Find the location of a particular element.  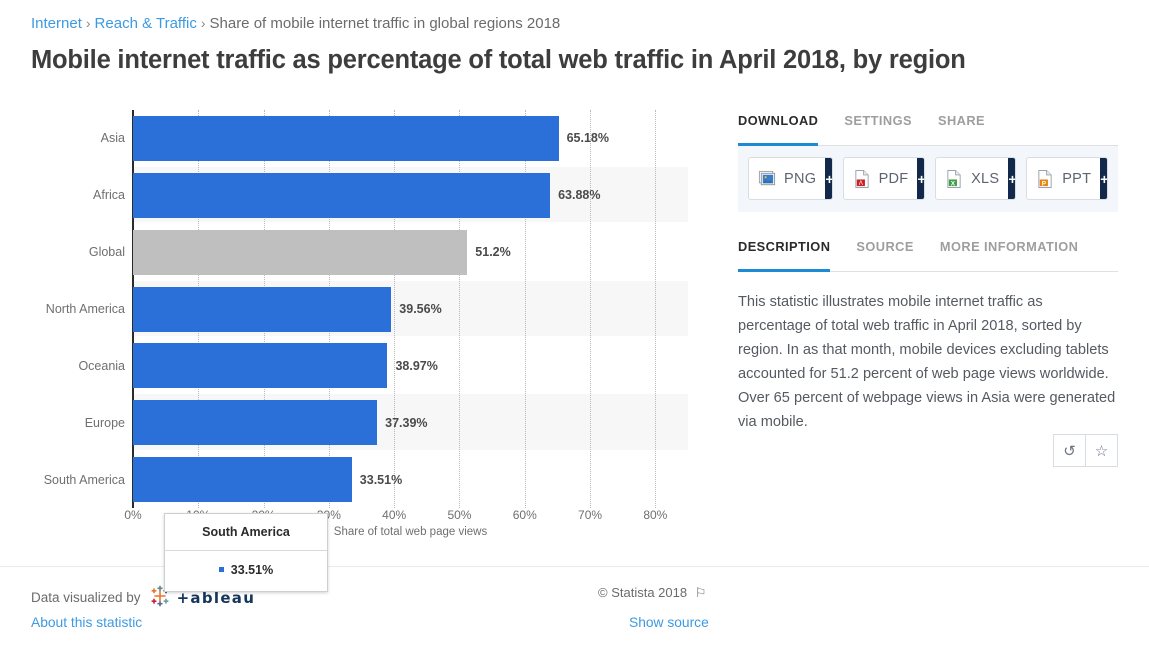

chart-category-label: Oceania is located at coordinates (101, 365).